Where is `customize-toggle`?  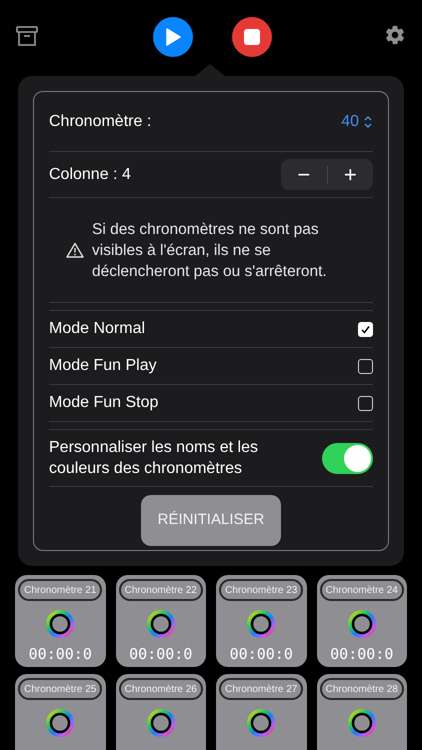
customize-toggle is located at coordinates (347, 458).